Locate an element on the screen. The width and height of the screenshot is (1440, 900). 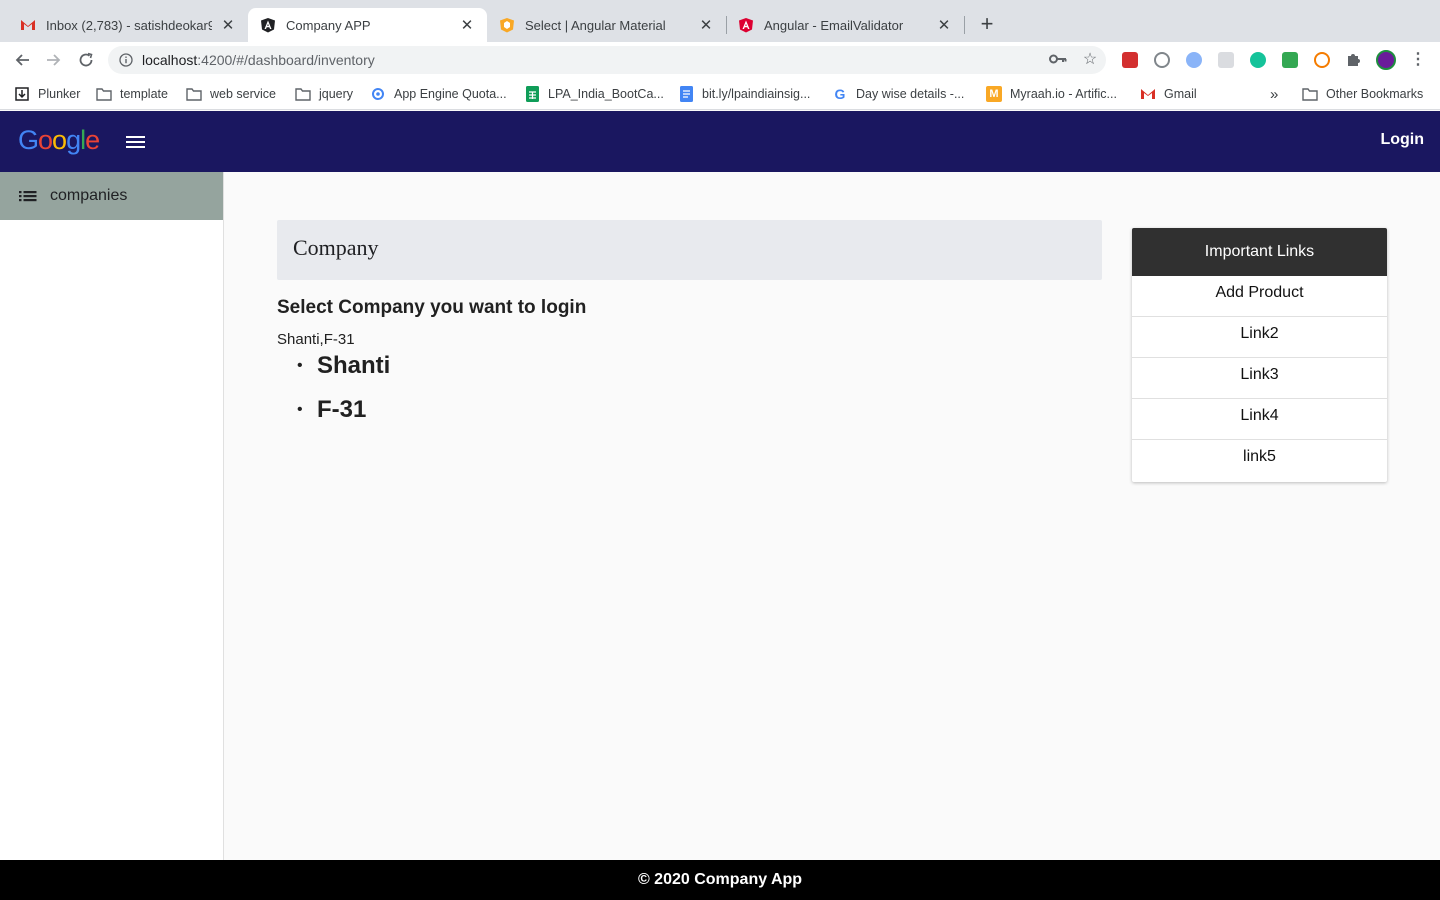
star-icon: ☆ is located at coordinates (1090, 59).